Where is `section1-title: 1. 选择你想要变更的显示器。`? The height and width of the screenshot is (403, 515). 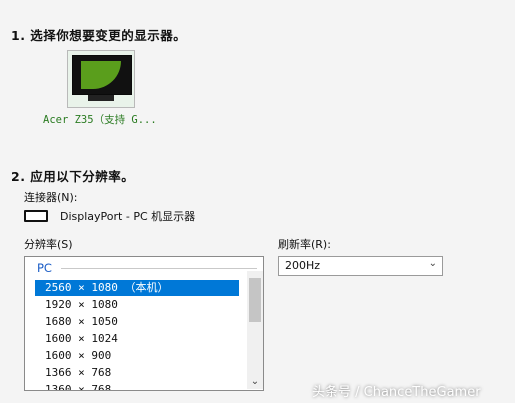 section1-title: 1. 选择你想要变更的显示器。 is located at coordinates (99, 35).